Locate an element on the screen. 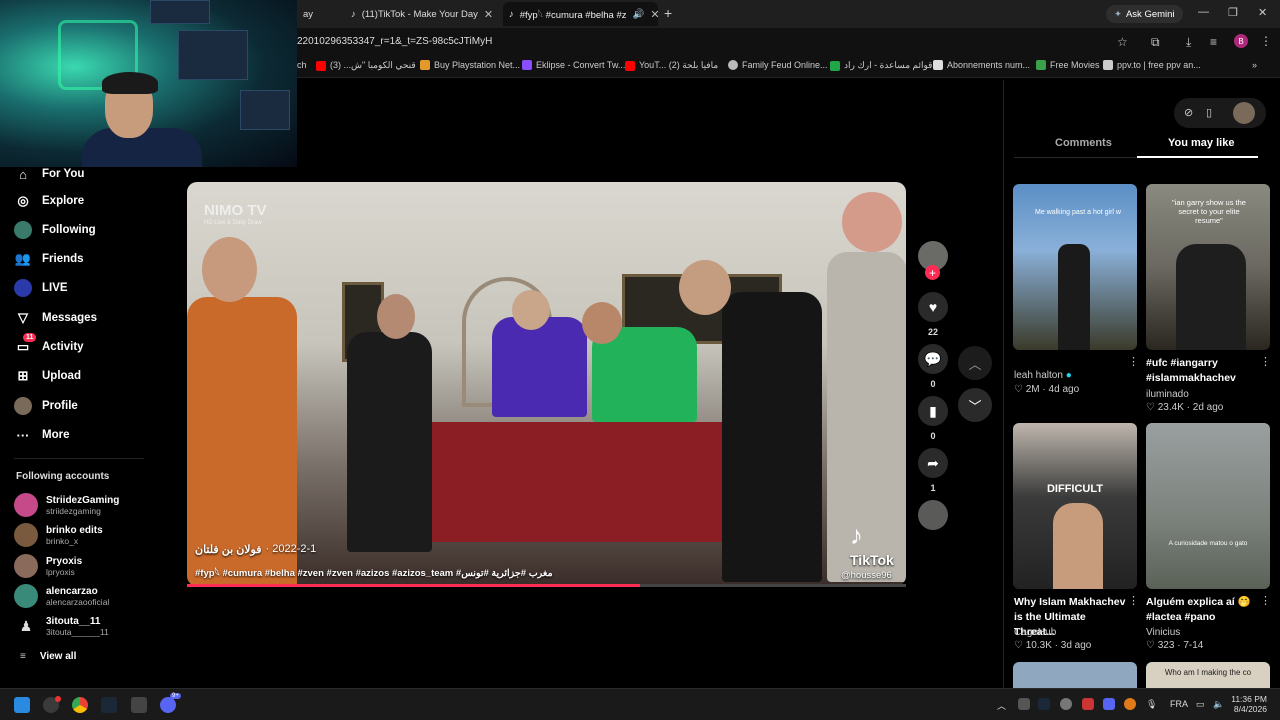  tab-you-may-like: You may like is located at coordinates (1201, 143).